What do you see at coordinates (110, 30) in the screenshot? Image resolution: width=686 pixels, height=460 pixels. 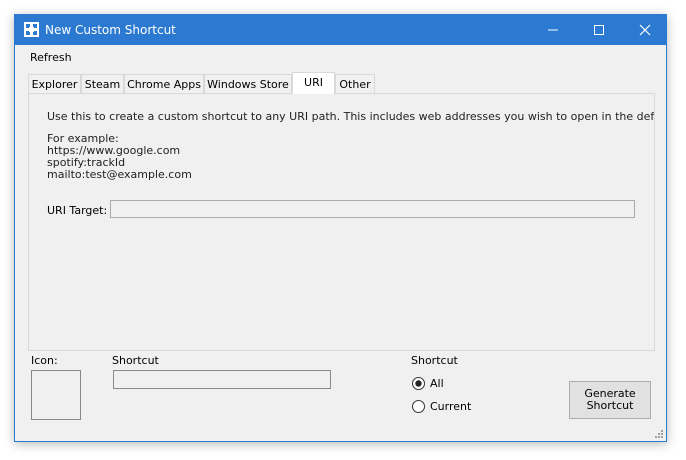 I see `window-title: New Custom Shortcut` at bounding box center [110, 30].